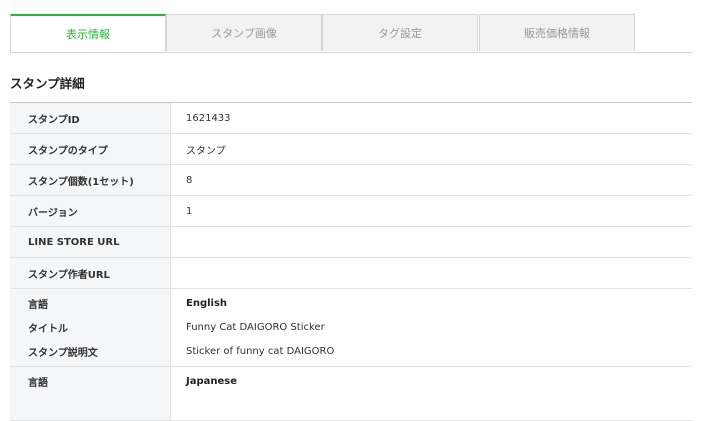  What do you see at coordinates (99, 405) in the screenshot?
I see `filler-line` at bounding box center [99, 405].